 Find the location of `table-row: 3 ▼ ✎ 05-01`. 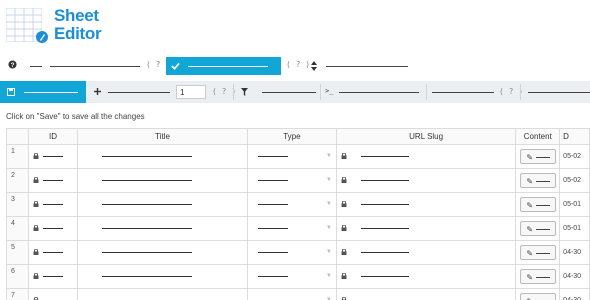

table-row: 3 ▼ ✎ 05-01 is located at coordinates (298, 204).